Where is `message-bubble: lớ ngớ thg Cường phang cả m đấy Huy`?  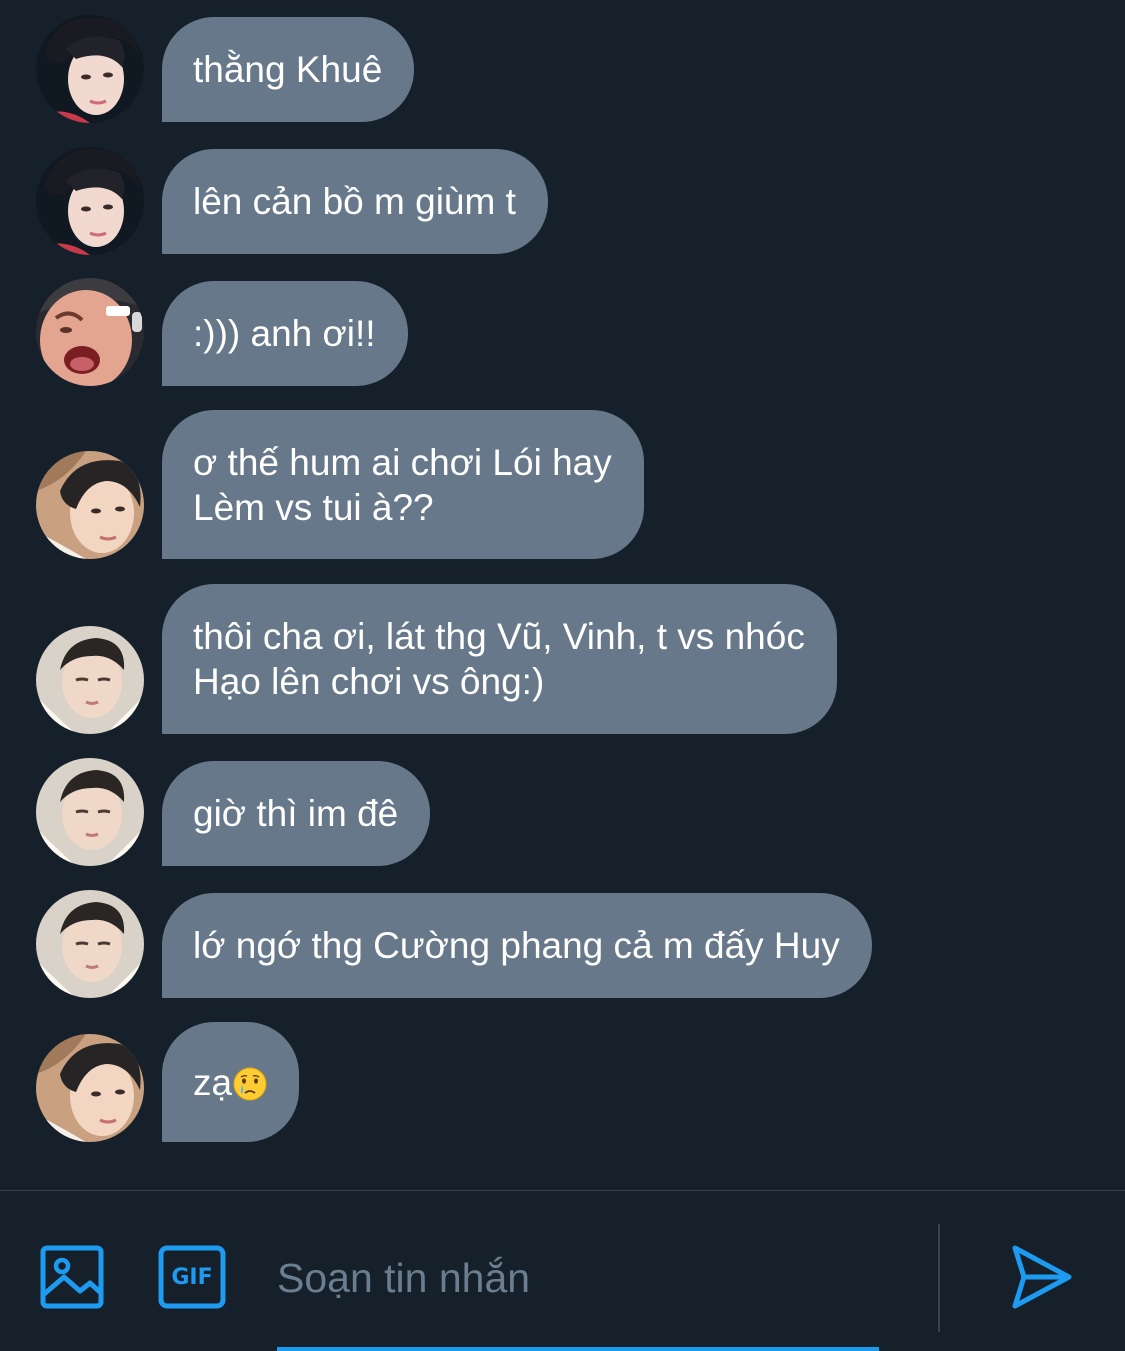 message-bubble: lớ ngớ thg Cường phang cả m đấy Huy is located at coordinates (517, 945).